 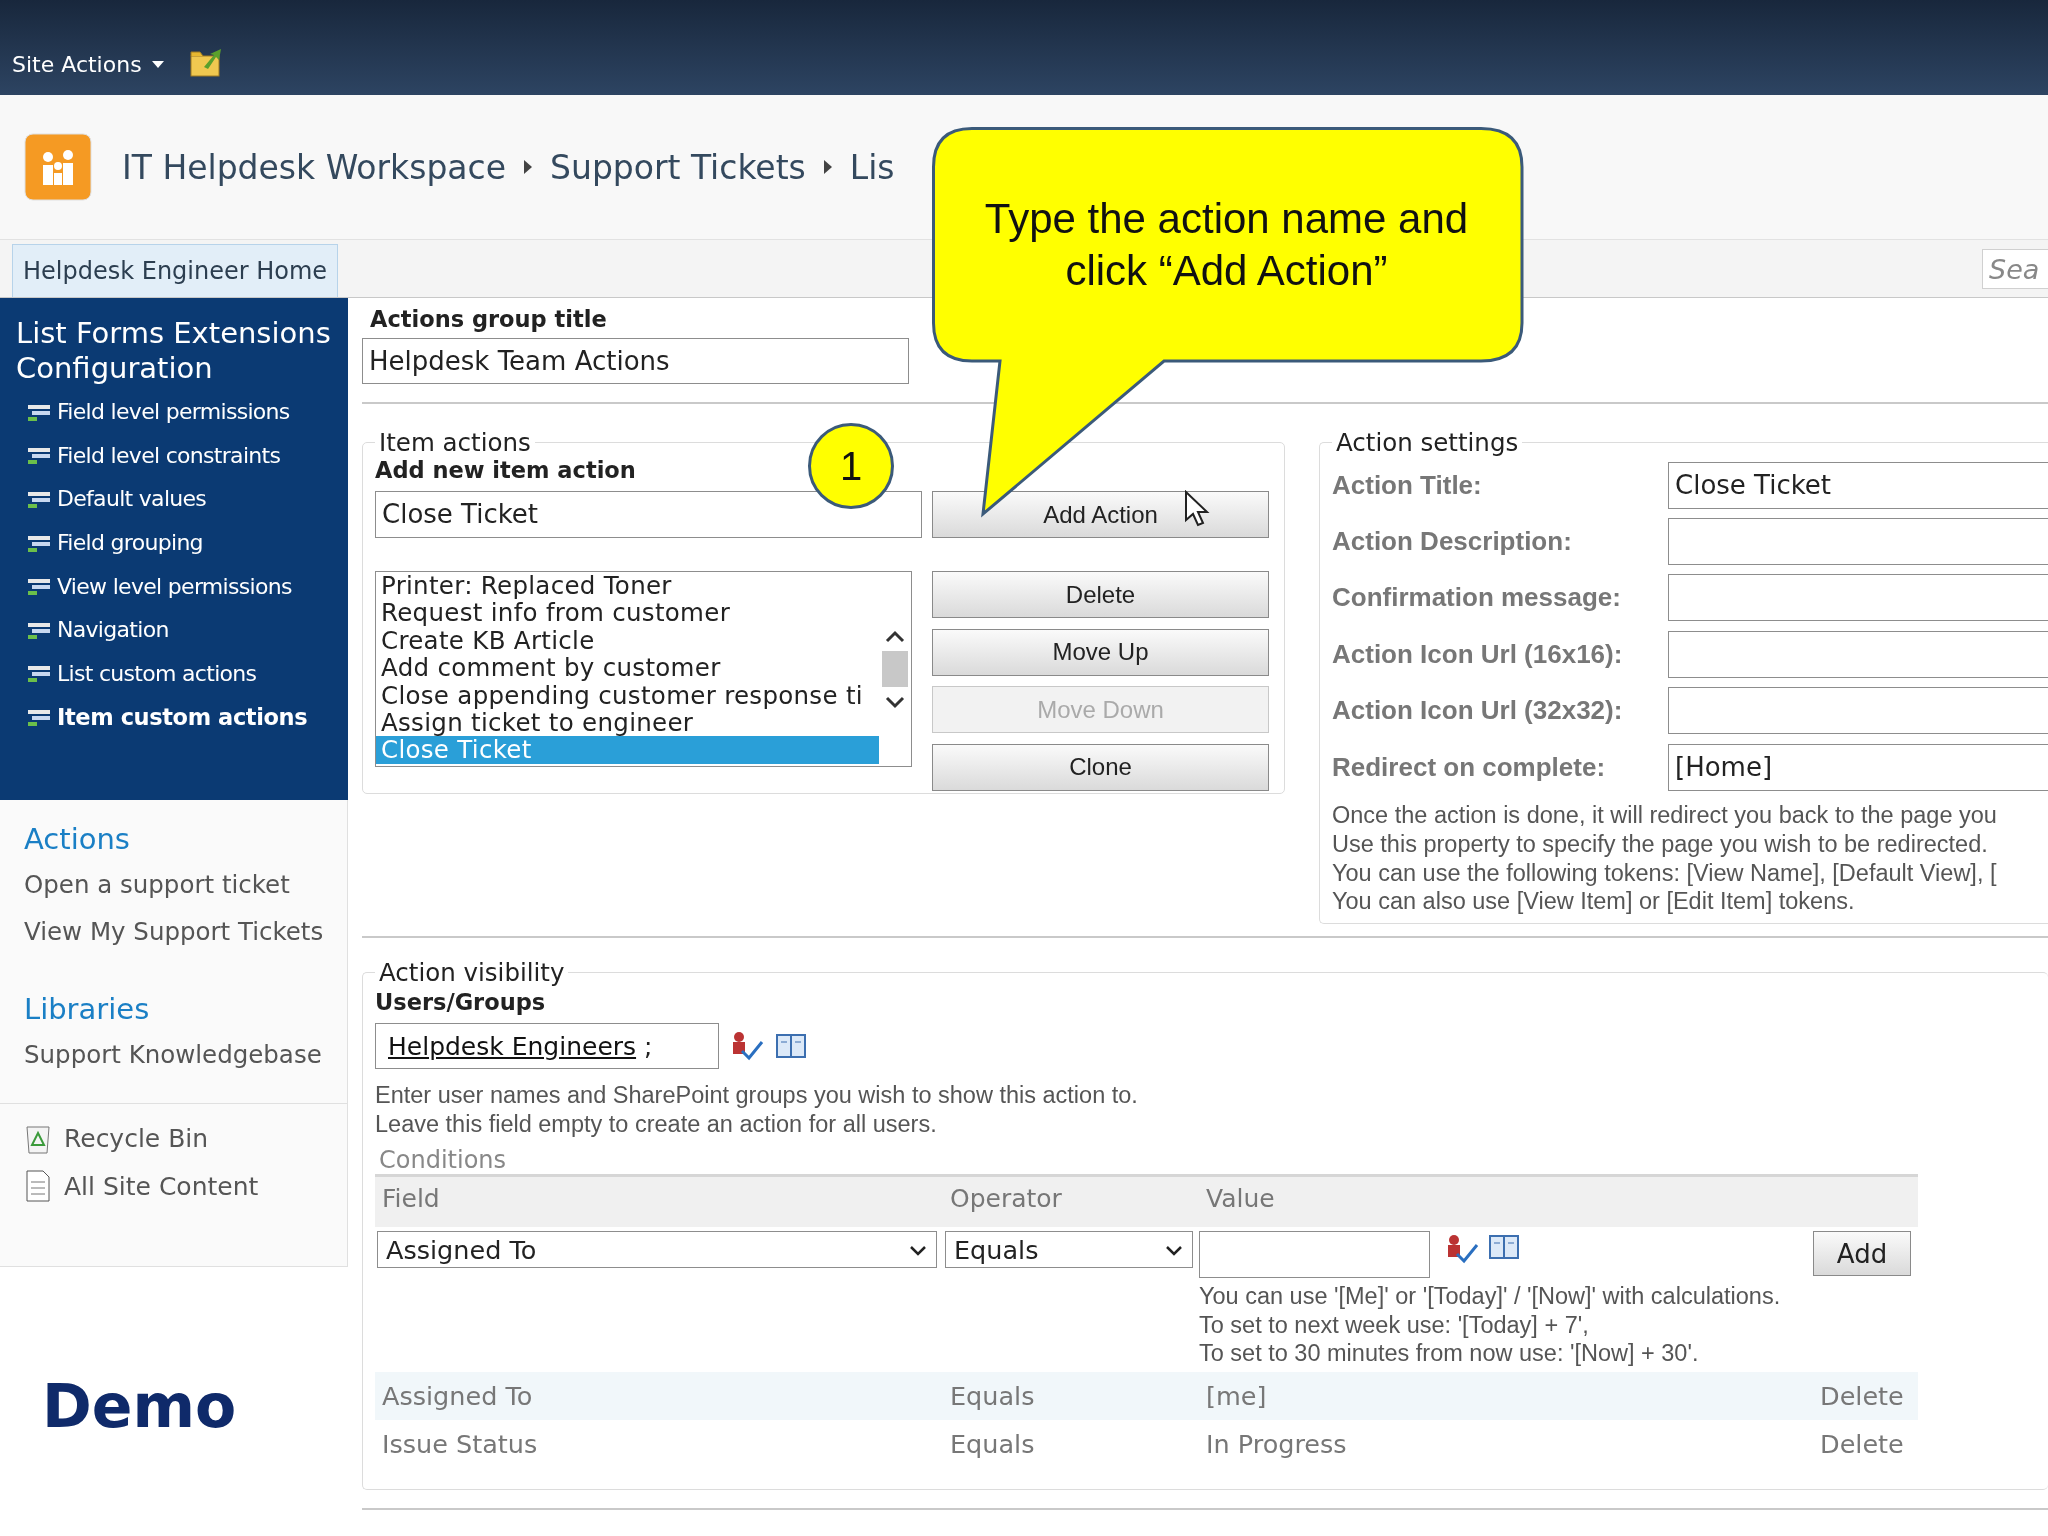 I want to click on slide-label: Demo, so click(x=139, y=1406).